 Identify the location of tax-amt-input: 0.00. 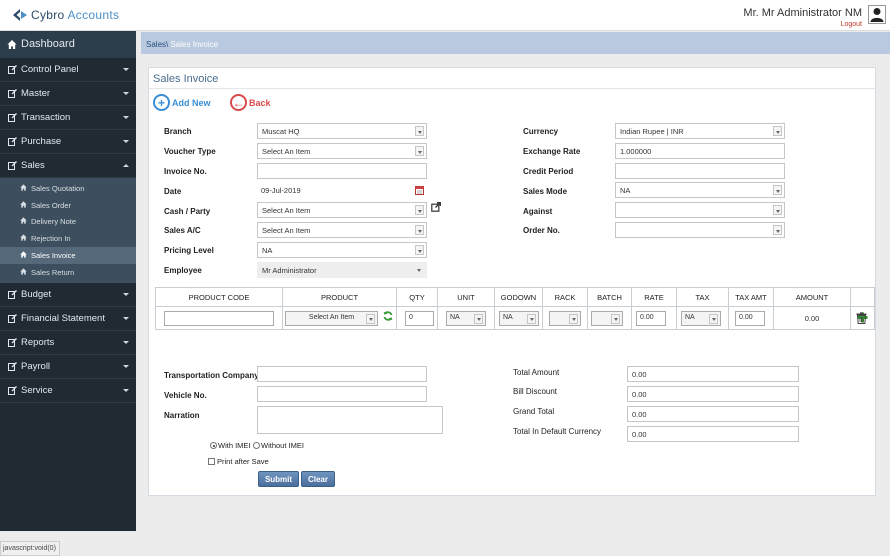
(750, 318).